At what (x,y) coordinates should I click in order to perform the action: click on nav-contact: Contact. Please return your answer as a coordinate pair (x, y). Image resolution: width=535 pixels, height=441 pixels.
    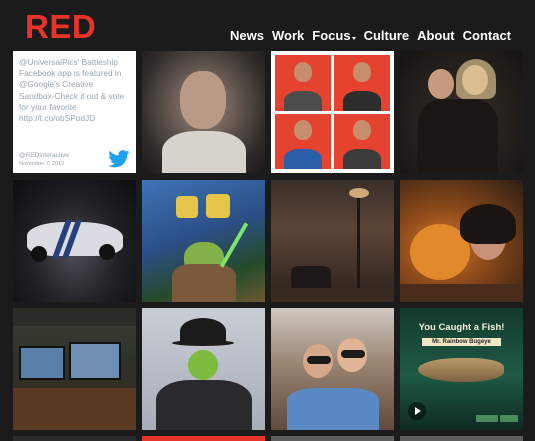
    Looking at the image, I should click on (487, 35).